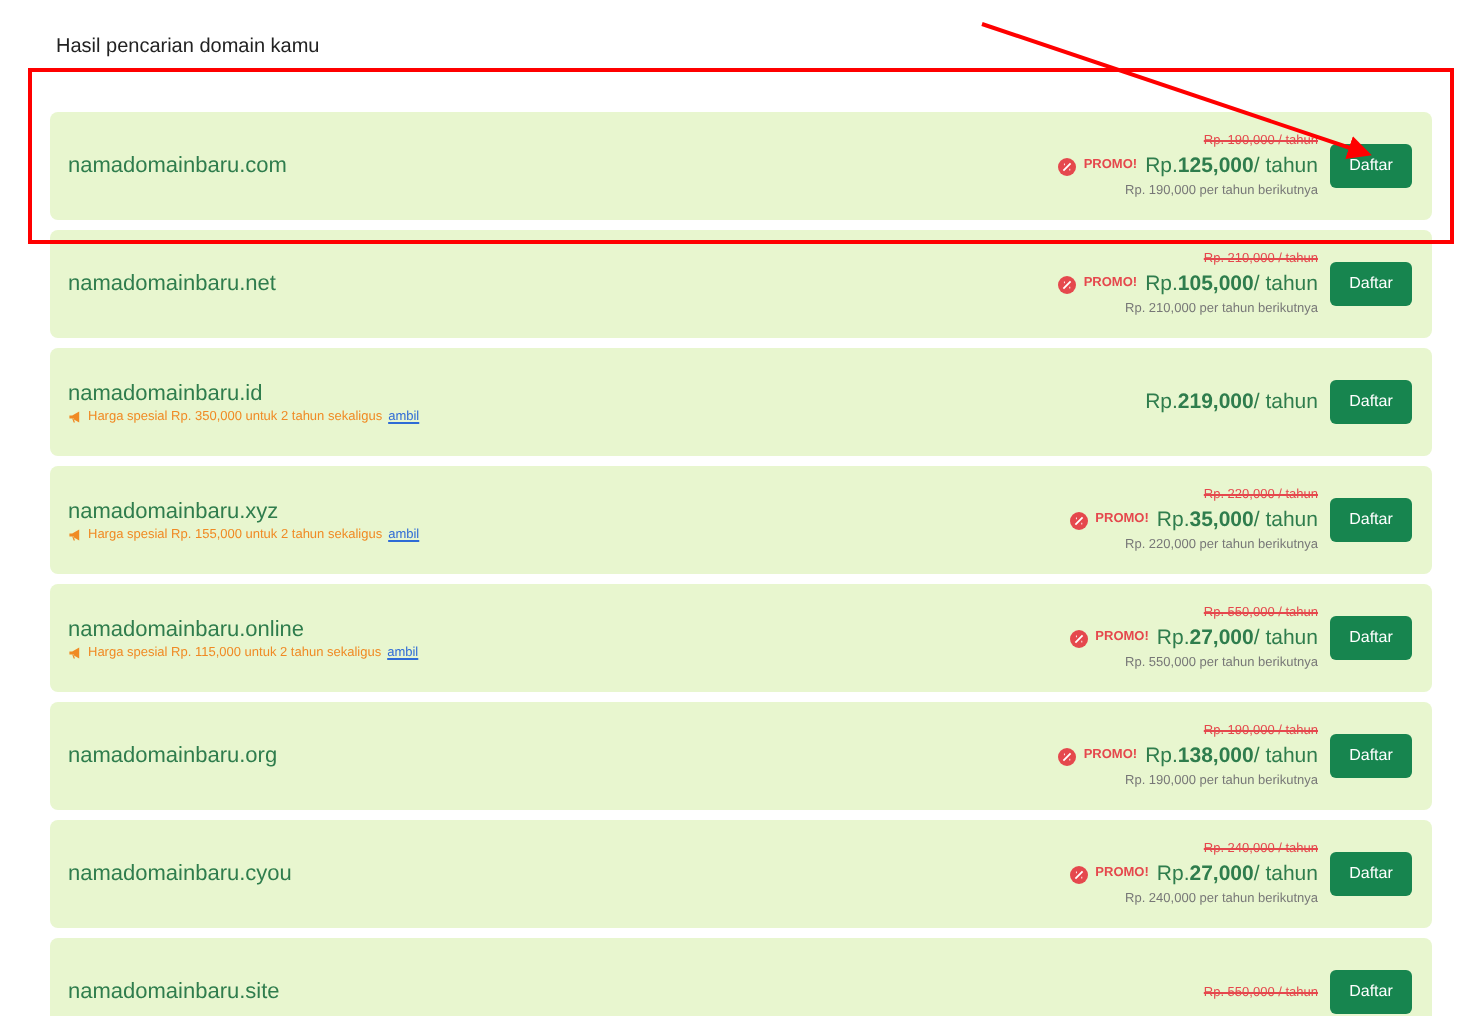  What do you see at coordinates (1231, 403) in the screenshot?
I see `price: Rp.219,000/ tahun` at bounding box center [1231, 403].